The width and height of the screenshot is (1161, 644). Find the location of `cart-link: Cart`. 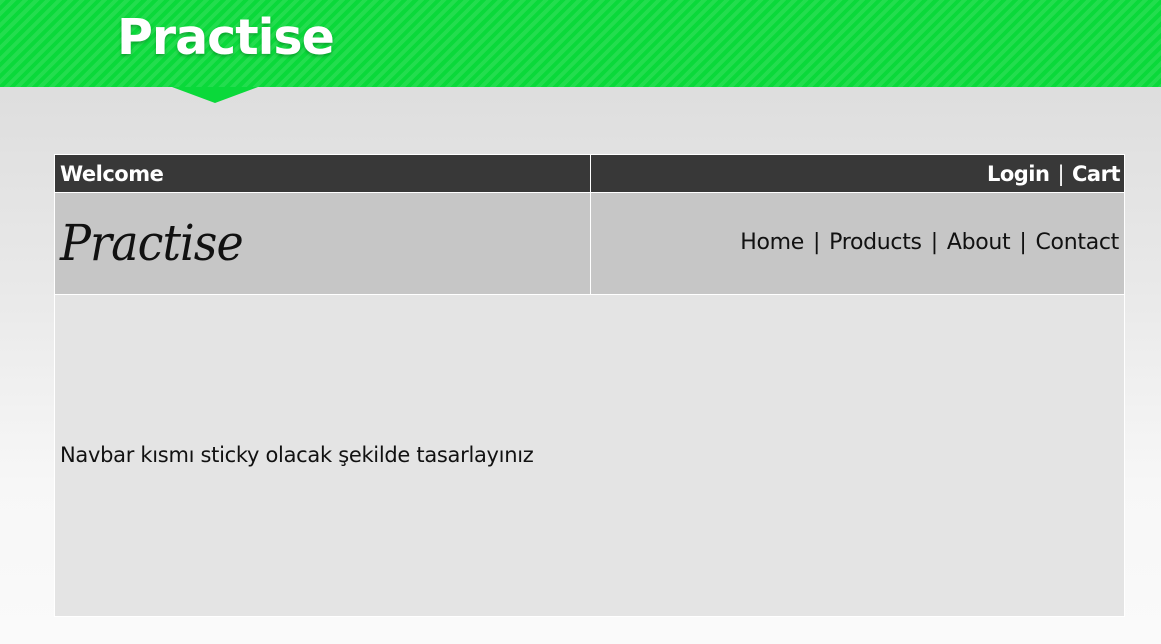

cart-link: Cart is located at coordinates (1096, 174).